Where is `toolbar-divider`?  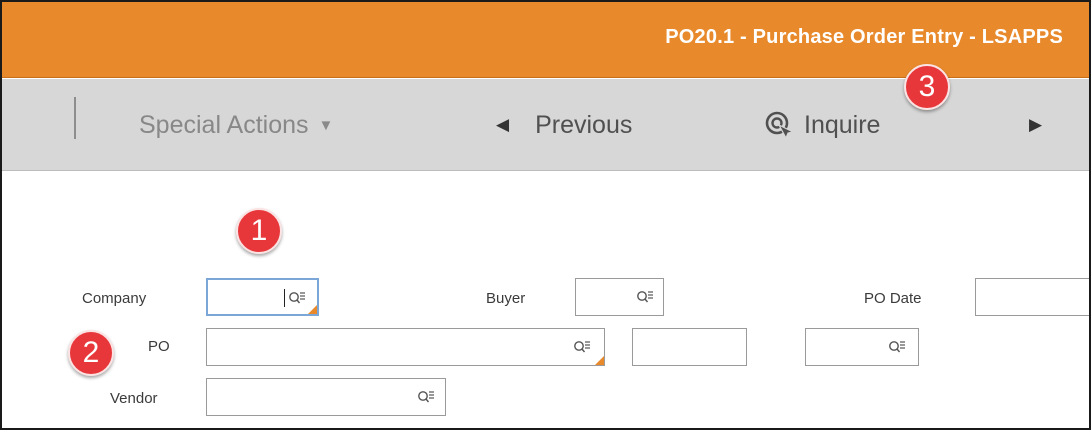 toolbar-divider is located at coordinates (75, 118).